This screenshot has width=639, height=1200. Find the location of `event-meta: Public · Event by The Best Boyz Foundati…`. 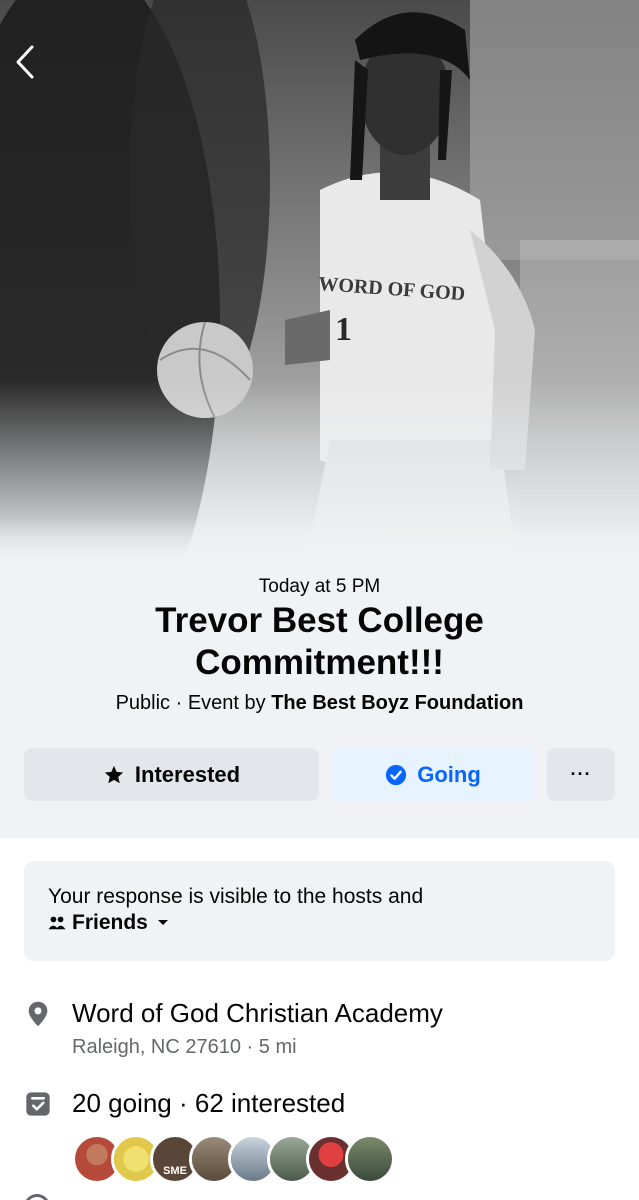

event-meta: Public · Event by The Best Boyz Foundati… is located at coordinates (319, 703).